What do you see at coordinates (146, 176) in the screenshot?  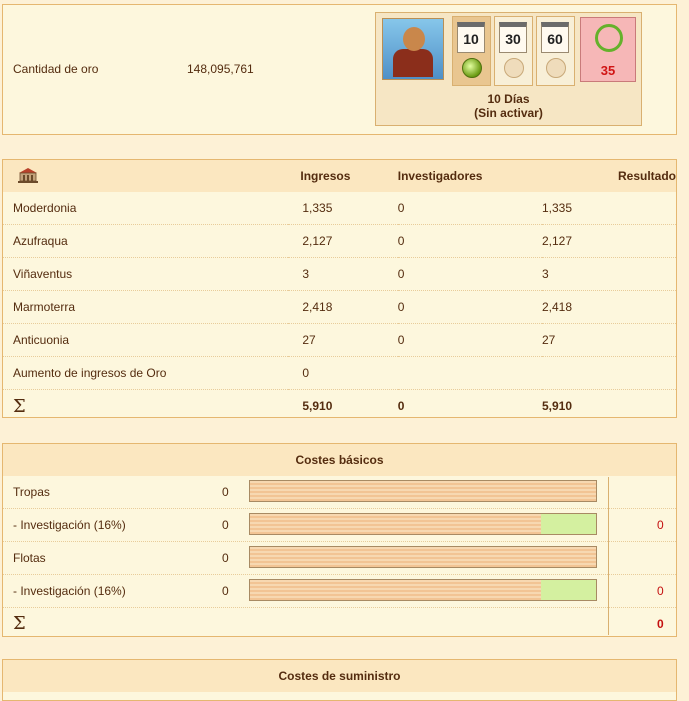 I see `town-hall-icon` at bounding box center [146, 176].